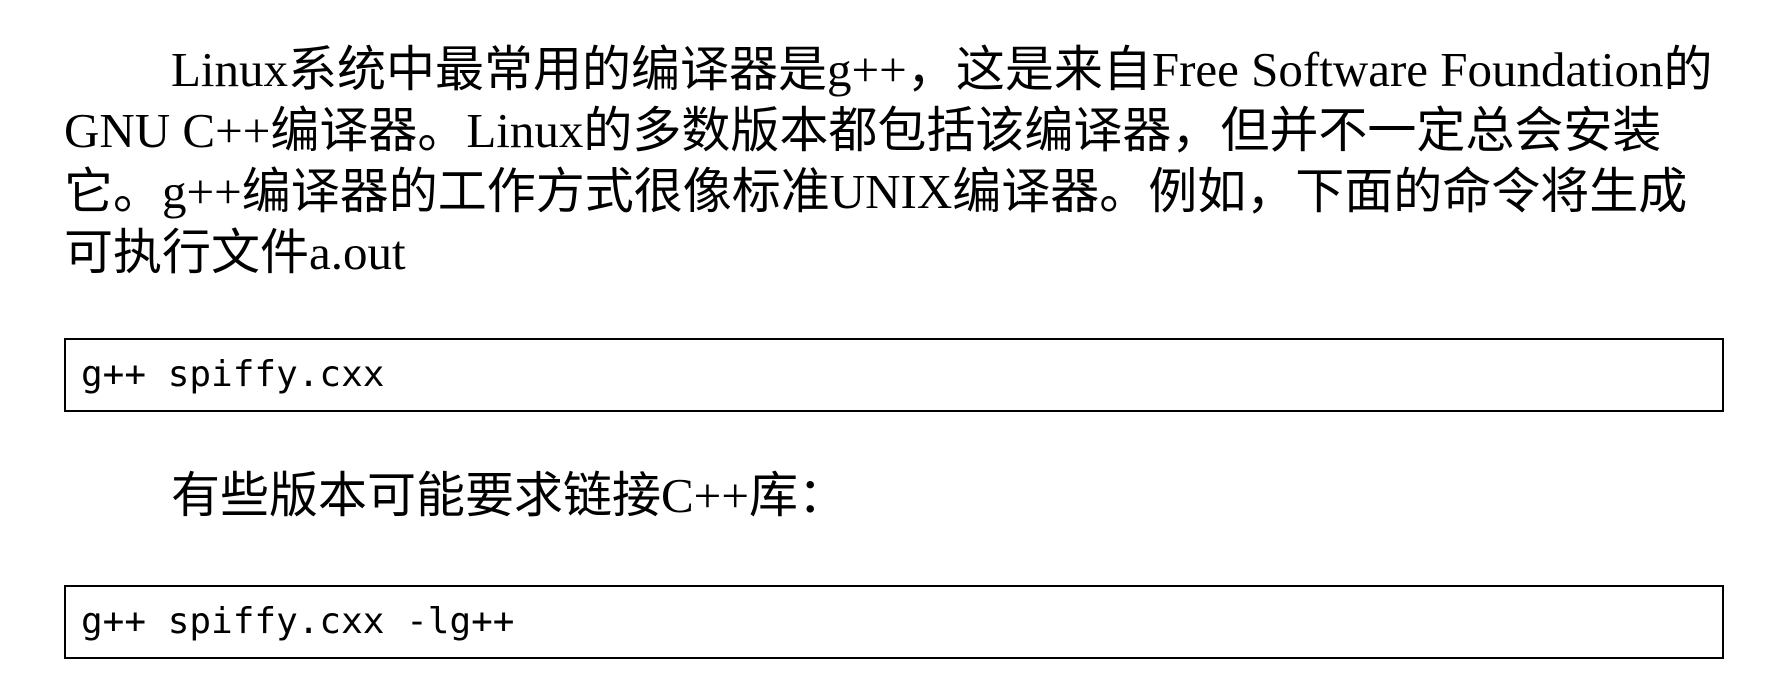 The height and width of the screenshot is (697, 1780). Describe the element at coordinates (894, 622) in the screenshot. I see `code-block-link: g++ spiffy.cxx -lg++` at that location.